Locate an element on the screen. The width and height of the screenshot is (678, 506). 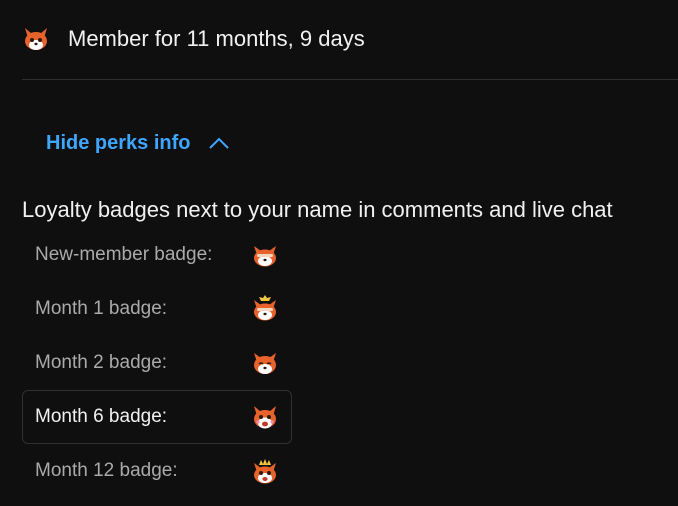
hide-perks-info-button: Hide perks info is located at coordinates (138, 143).